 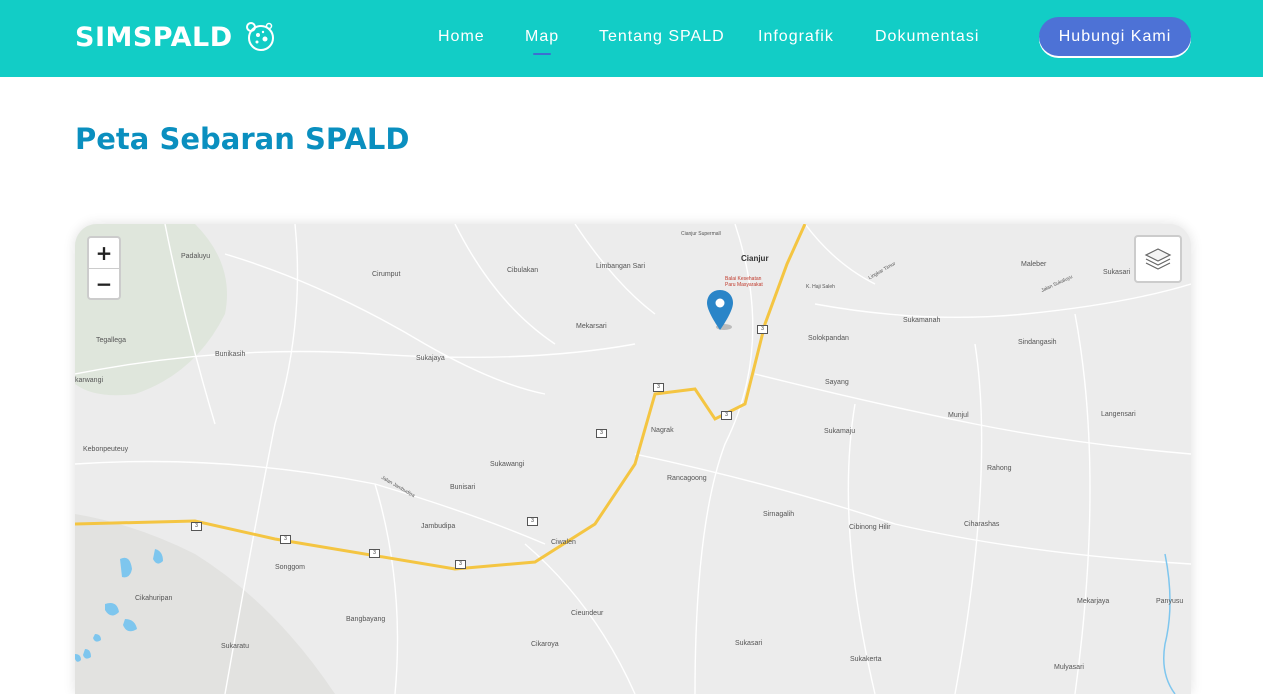 I want to click on place-label: Langensari, so click(x=1118, y=414).